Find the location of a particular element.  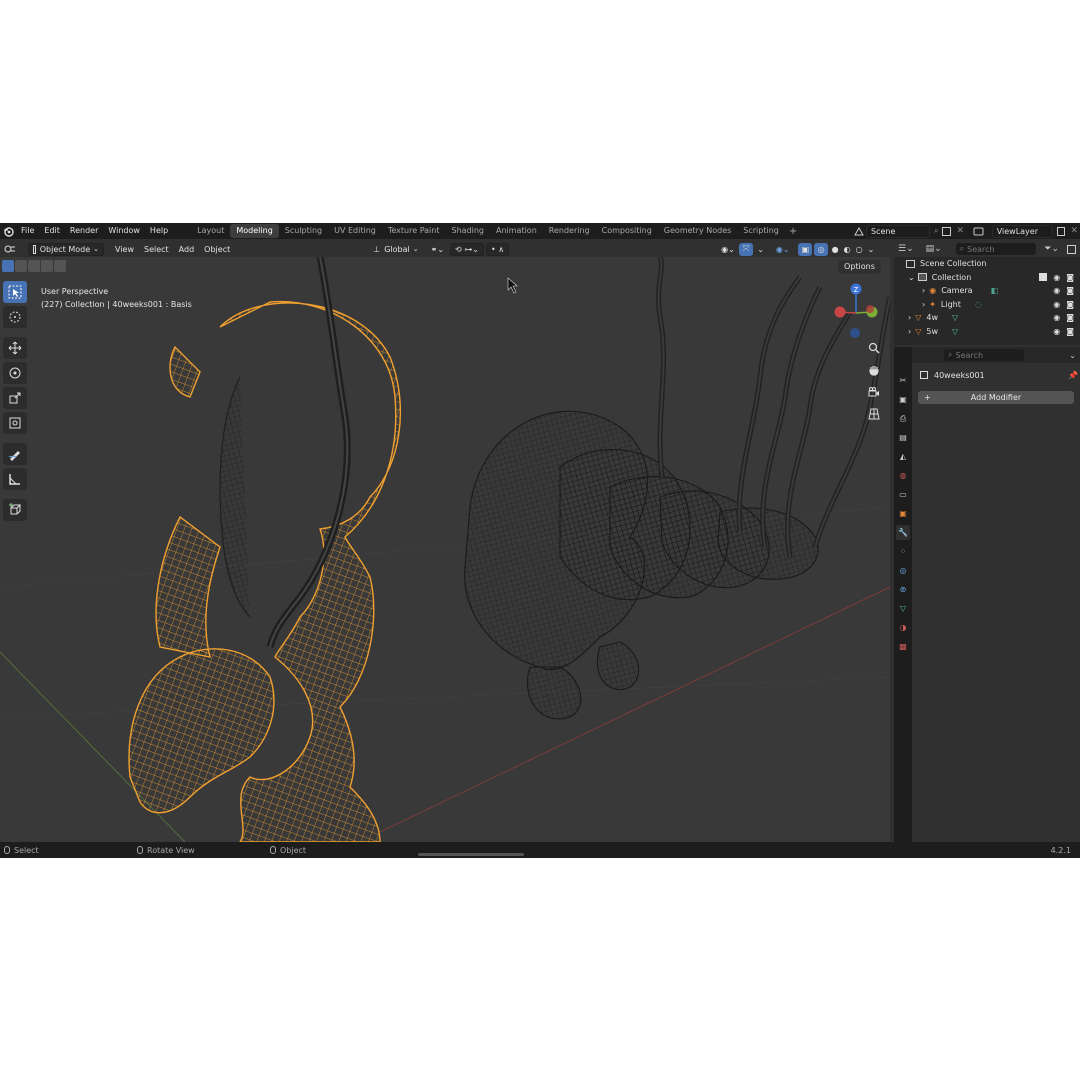

world-tab-icon: ◍ is located at coordinates (903, 475).